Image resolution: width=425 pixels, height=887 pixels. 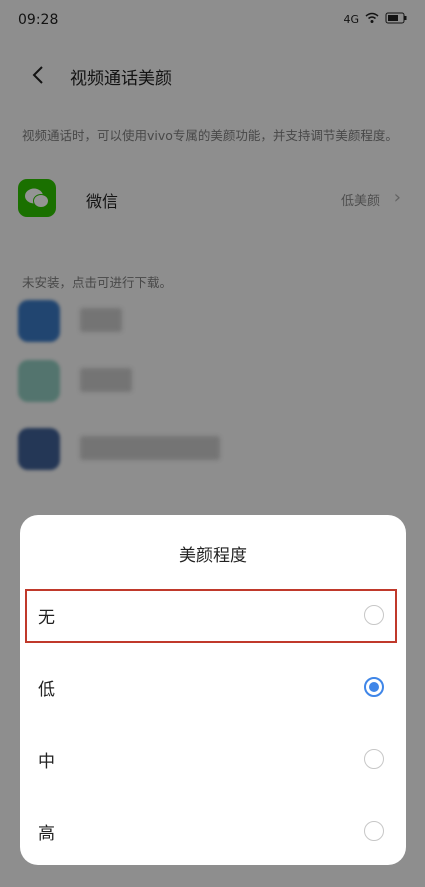 I want to click on selection-highlight-box, so click(x=211, y=616).